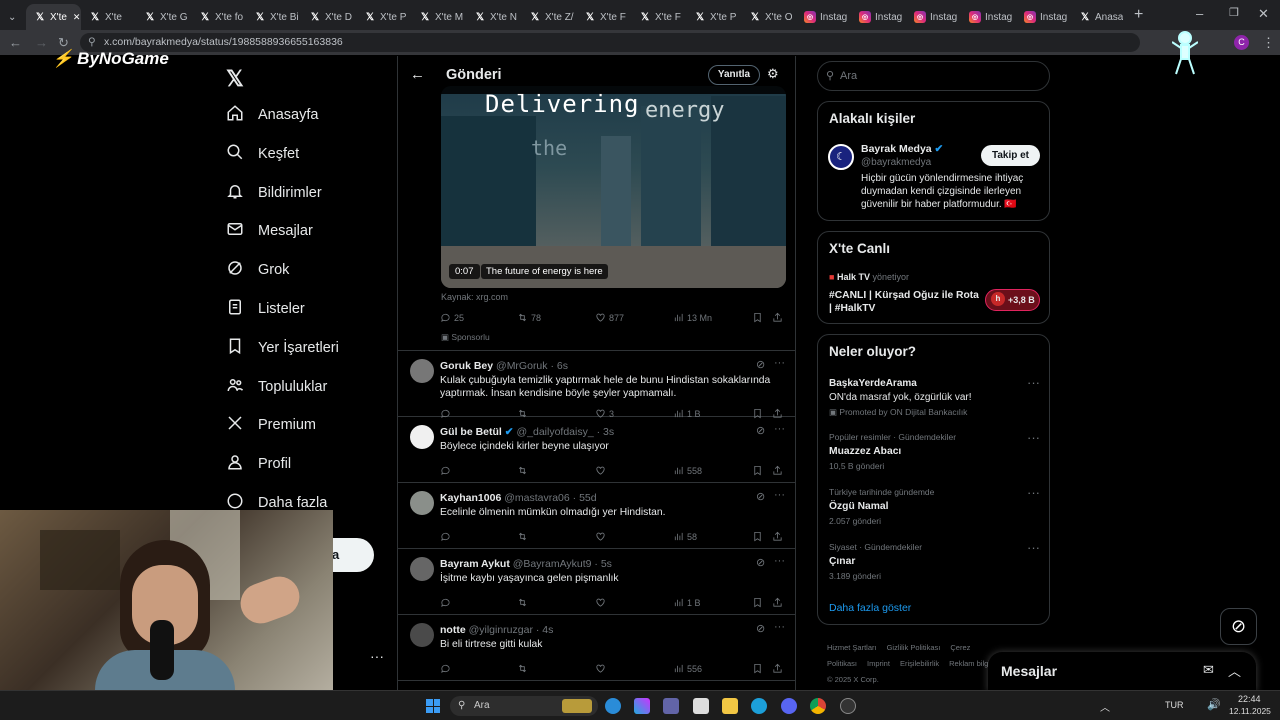 This screenshot has width=1280, height=720. Describe the element at coordinates (1241, 42) in the screenshot. I see `profile-avatar: C` at that location.